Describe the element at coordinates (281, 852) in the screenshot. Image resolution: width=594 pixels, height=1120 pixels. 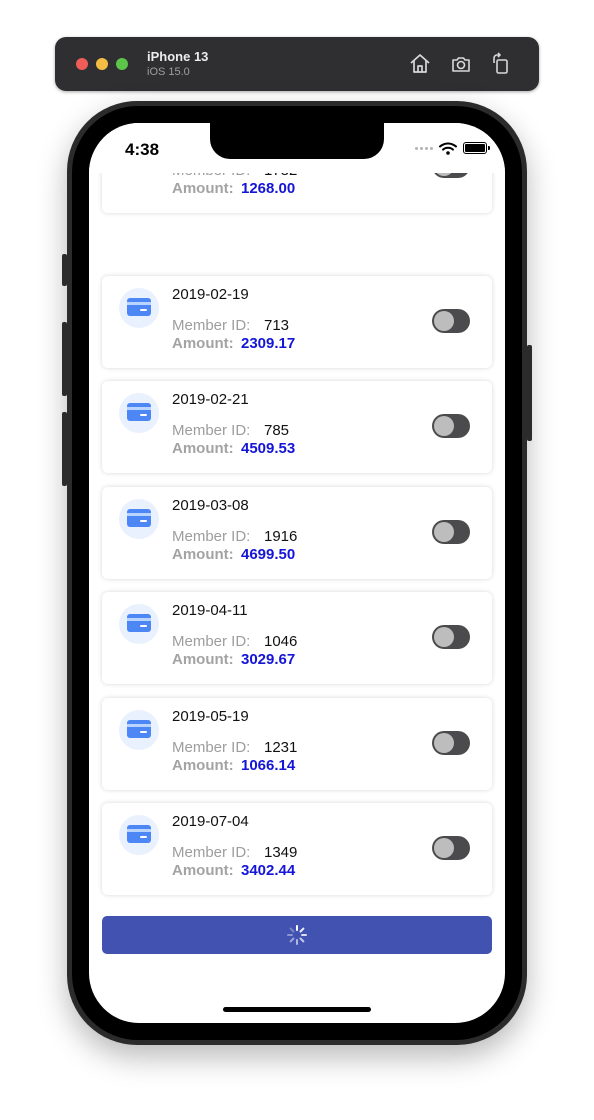
I see `member-id-value: 1349` at that location.